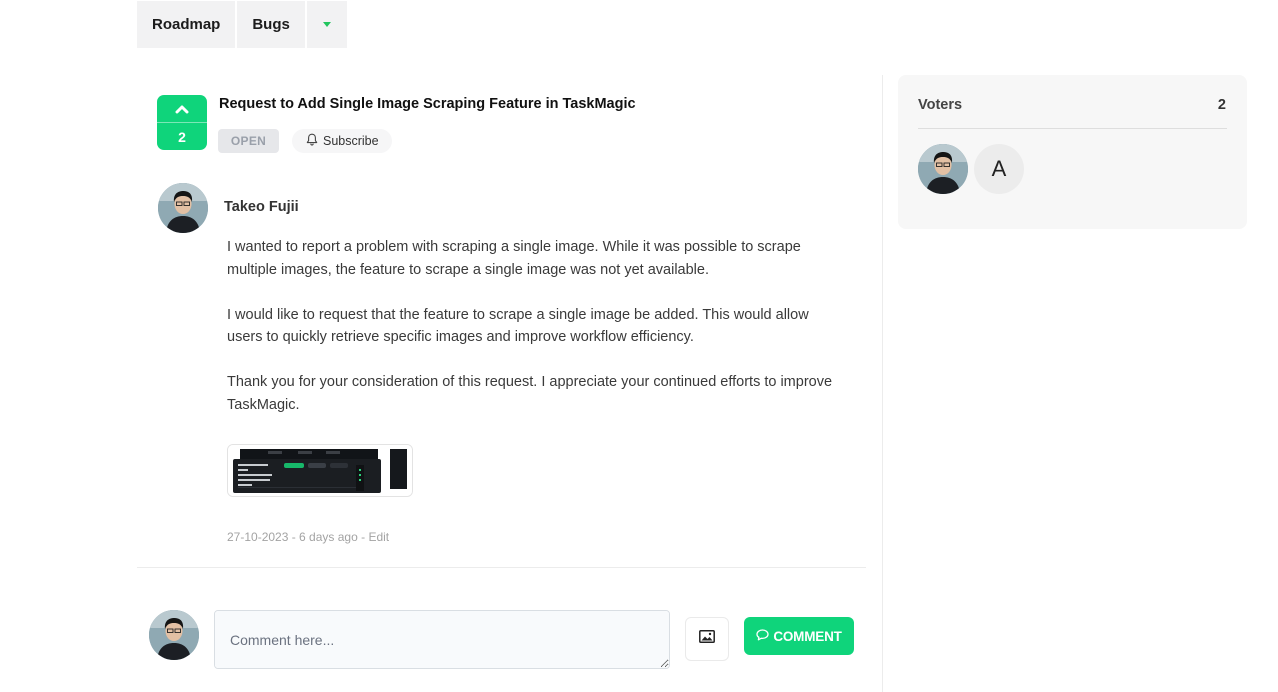 Image resolution: width=1278 pixels, height=692 pixels. I want to click on upvote-button: 2, so click(182, 122).